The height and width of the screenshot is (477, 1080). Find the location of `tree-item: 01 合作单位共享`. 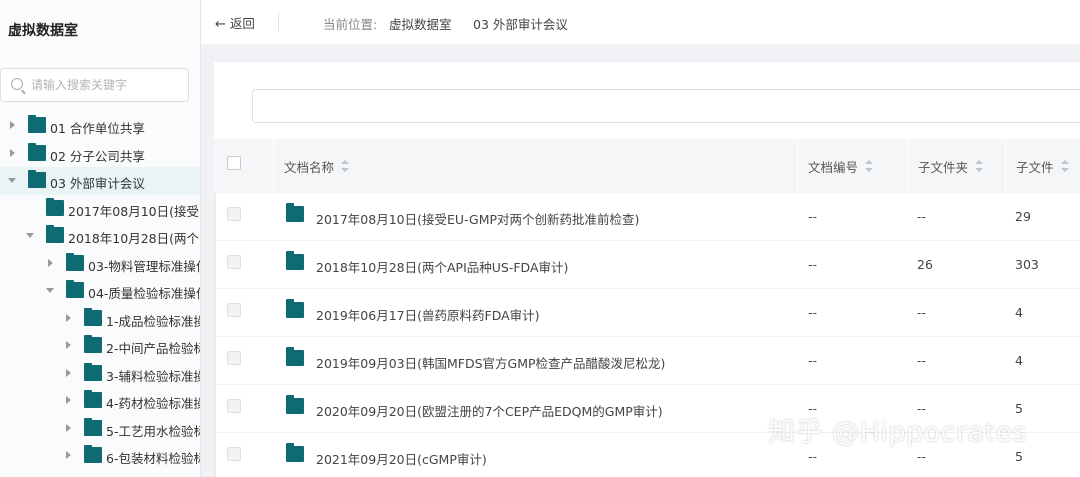

tree-item: 01 合作单位共享 is located at coordinates (100, 126).